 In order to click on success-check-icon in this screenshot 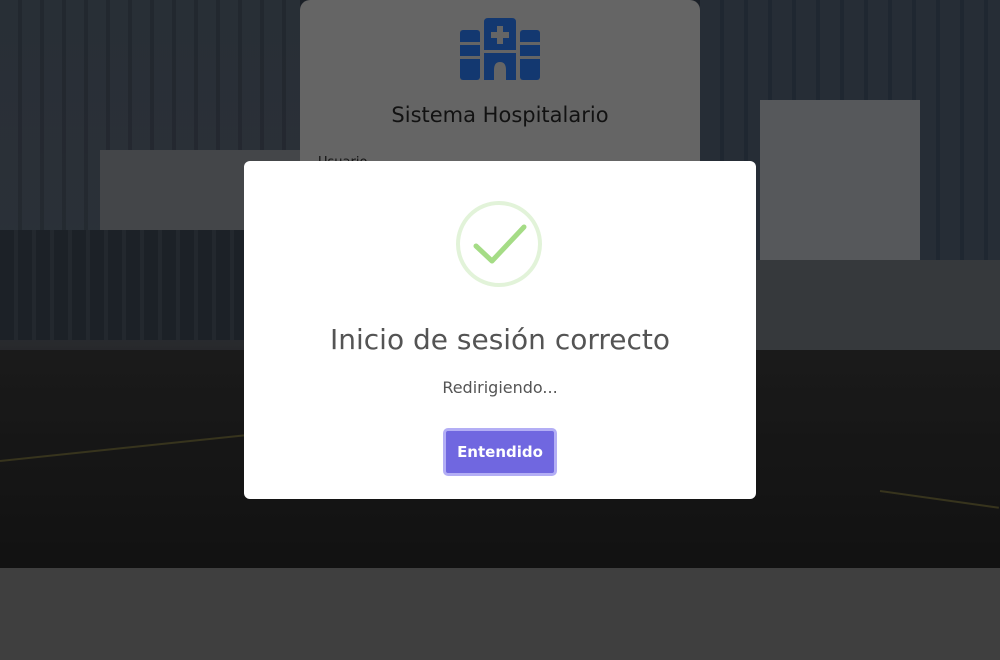, I will do `click(499, 244)`.